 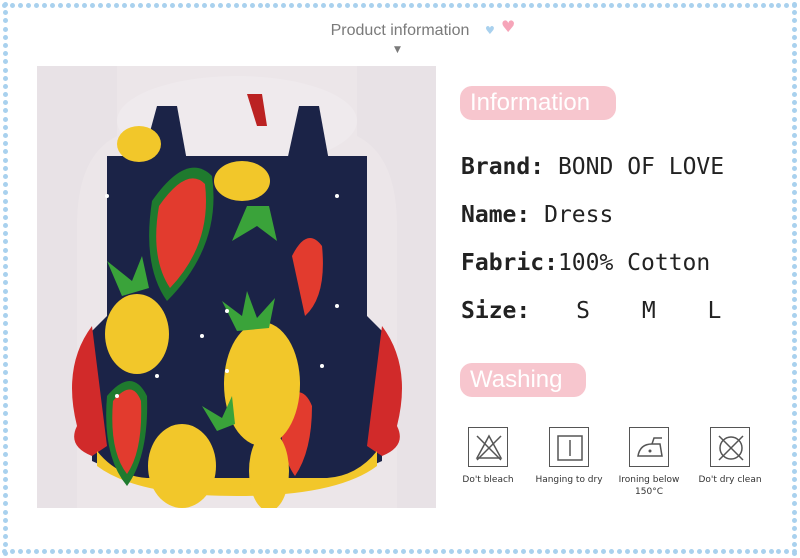 What do you see at coordinates (730, 456) in the screenshot?
I see `care-item-no-dry-clean: Do't dry clean` at bounding box center [730, 456].